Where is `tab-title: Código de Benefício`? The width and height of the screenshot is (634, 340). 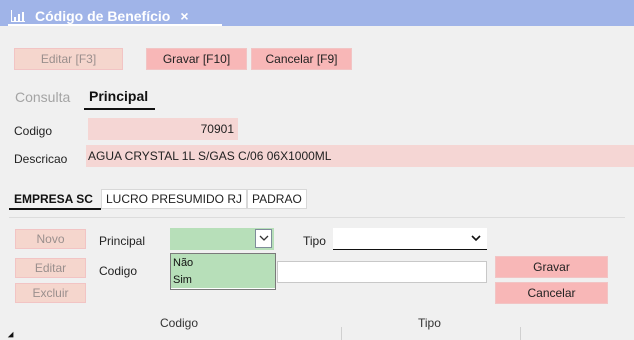
tab-title: Código de Benefício is located at coordinates (103, 15).